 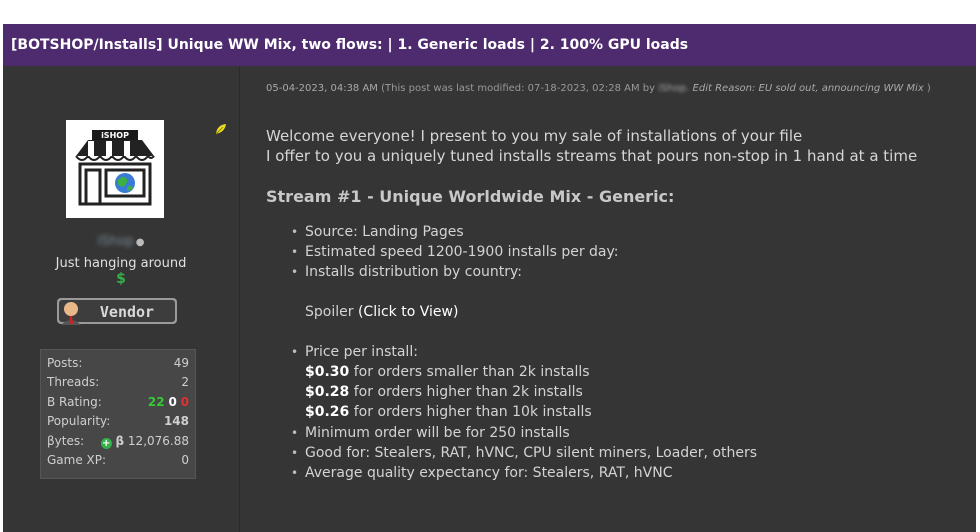 I want to click on shop-icon: iSHOP, so click(x=115, y=169).